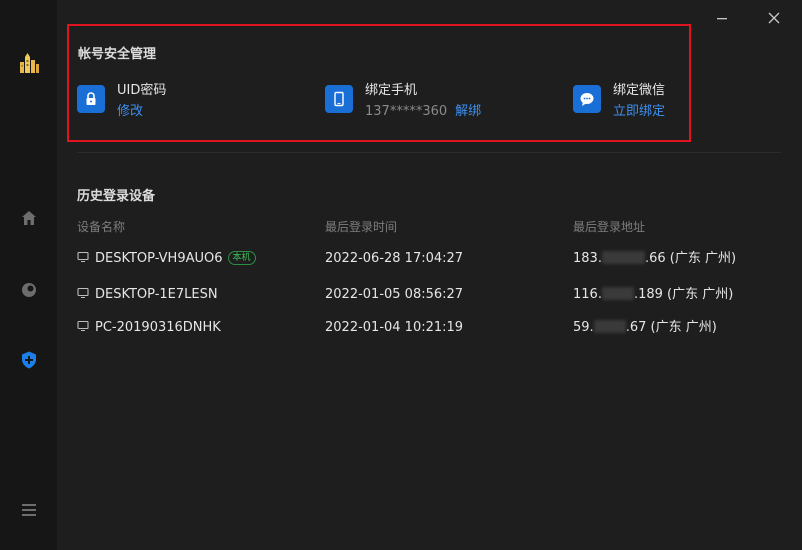  I want to click on bind-wechat-link: 立即绑定, so click(639, 111).